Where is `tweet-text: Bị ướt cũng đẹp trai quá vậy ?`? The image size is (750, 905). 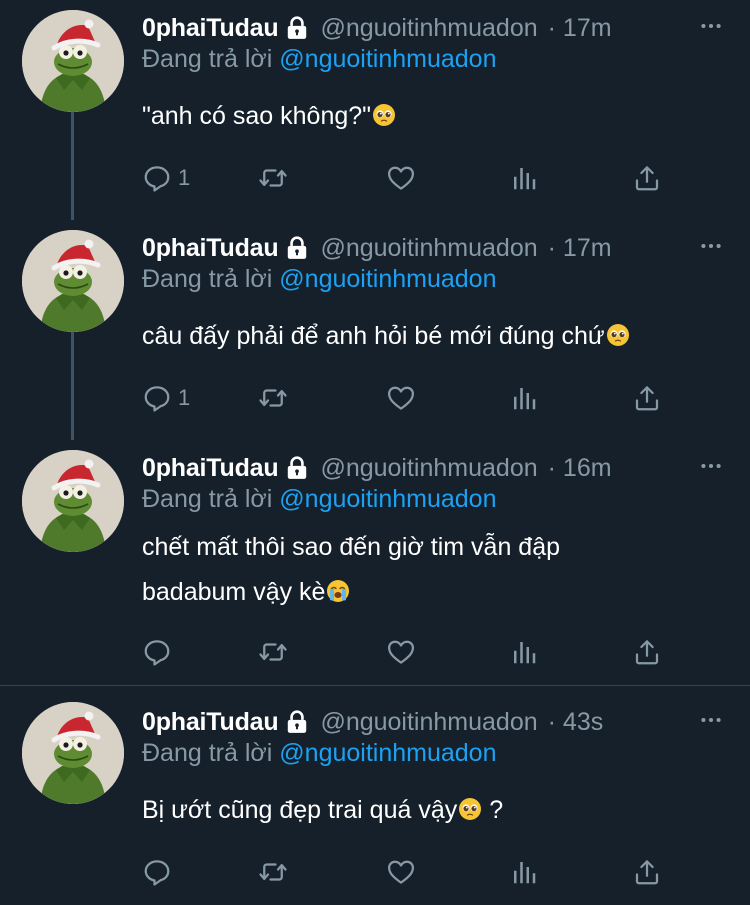 tweet-text: Bị ướt cũng đẹp trai quá vậy ? is located at coordinates (422, 810).